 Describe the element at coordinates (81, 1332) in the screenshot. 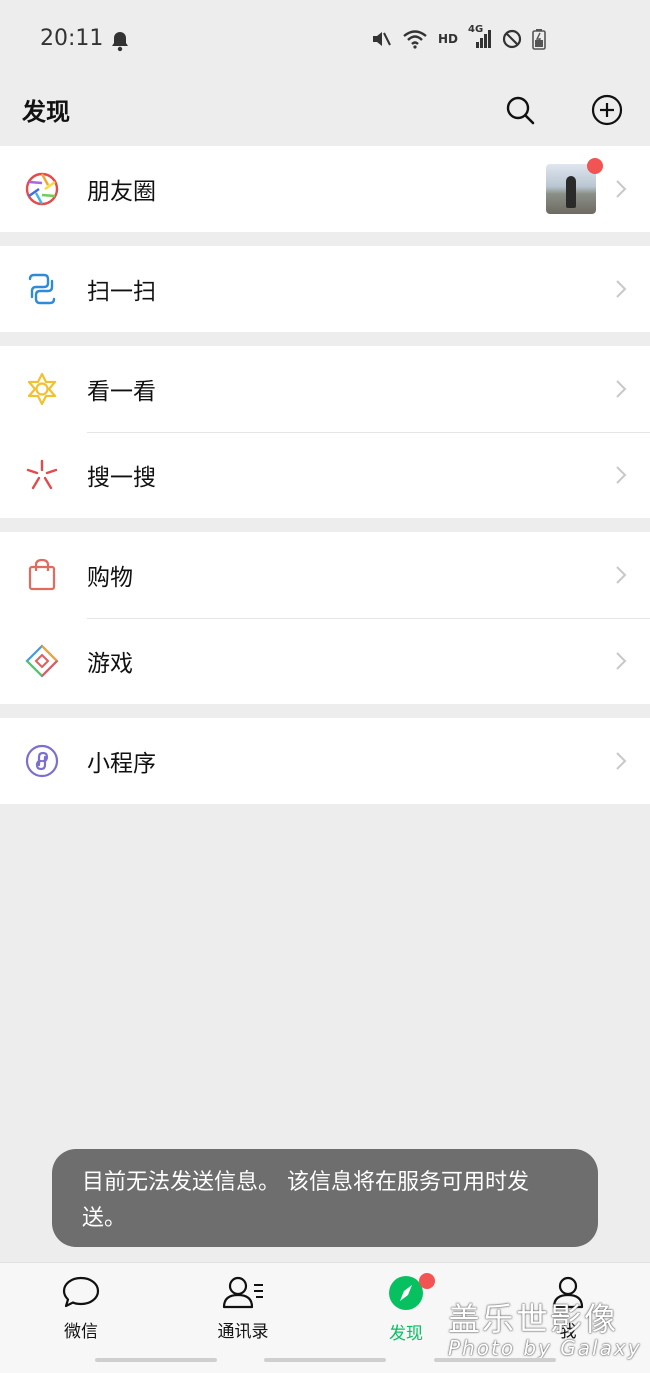

I see `tab-label: 微信` at that location.